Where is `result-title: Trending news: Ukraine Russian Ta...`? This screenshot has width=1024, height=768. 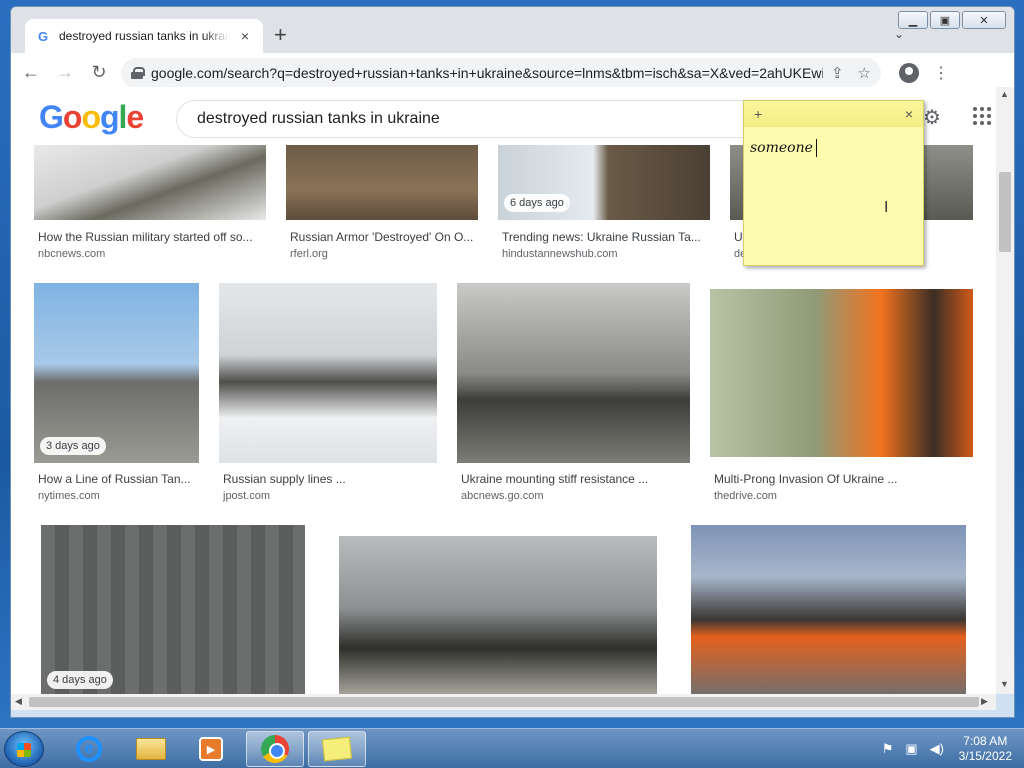 result-title: Trending news: Ukraine Russian Ta... is located at coordinates (604, 237).